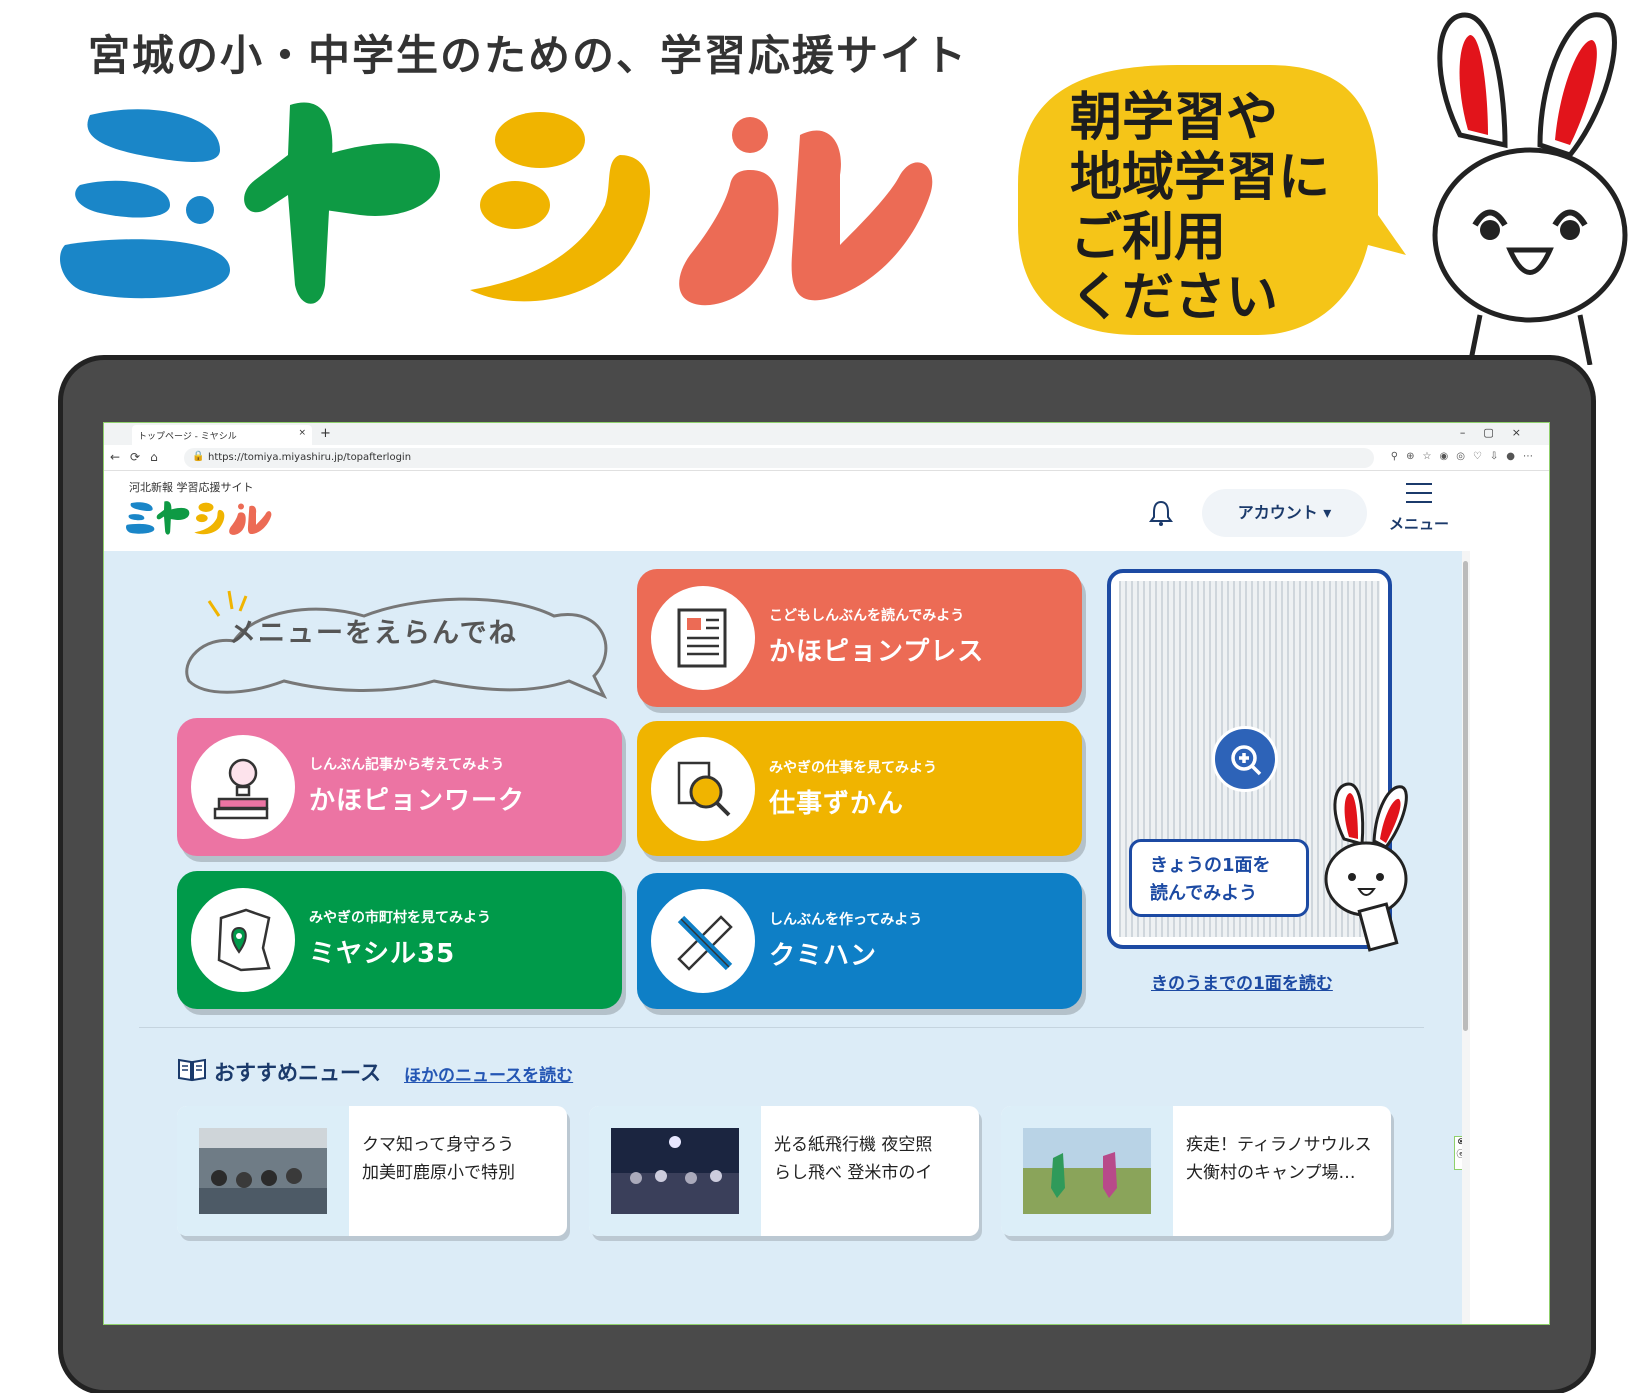 Image resolution: width=1650 pixels, height=1393 pixels. I want to click on news-line: 疾走！ティラノサウルス, so click(1279, 1145).